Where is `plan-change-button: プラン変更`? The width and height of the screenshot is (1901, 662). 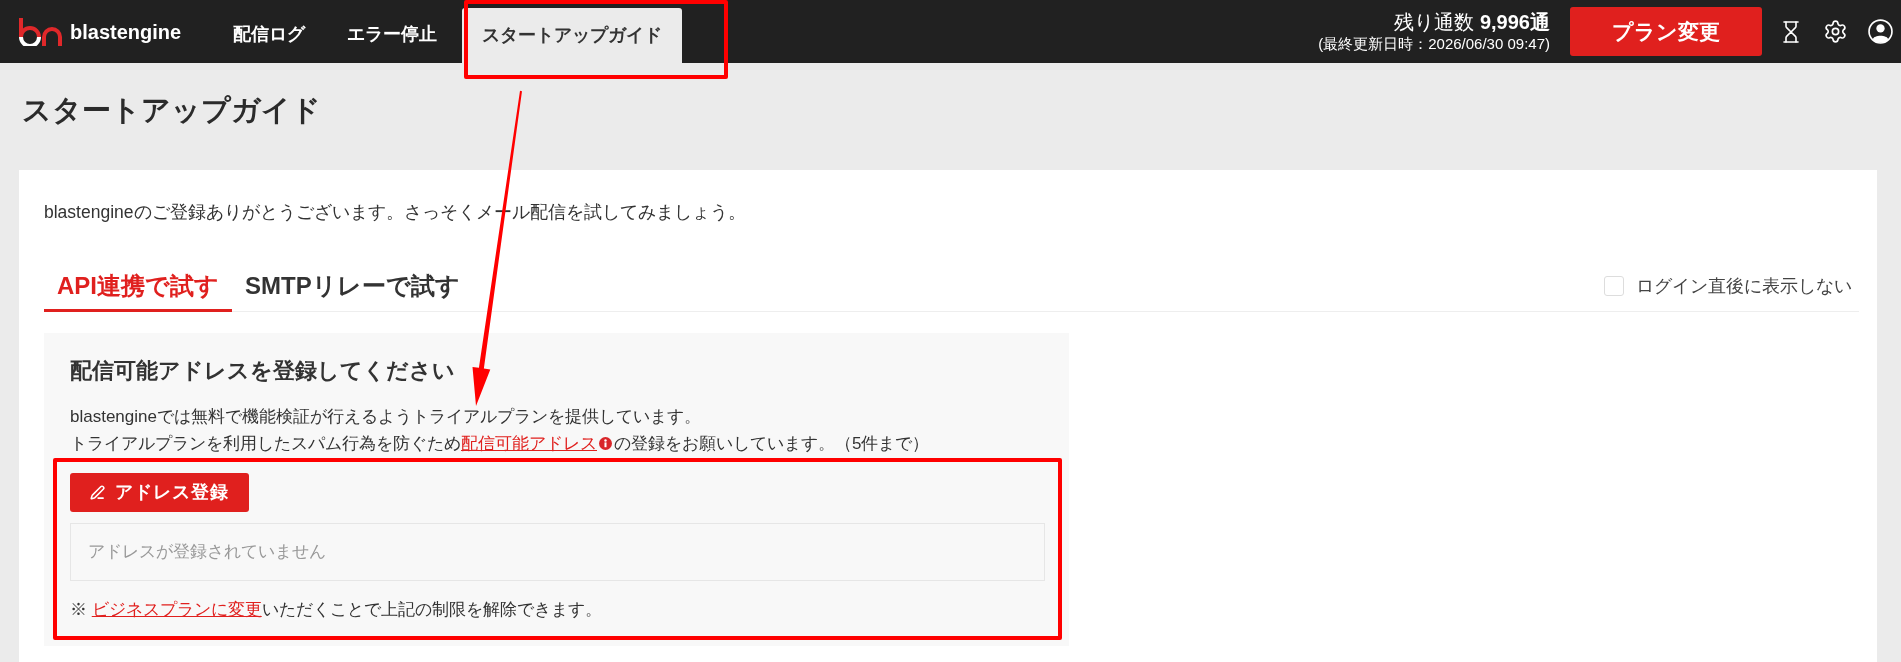
plan-change-button: プラン変更 is located at coordinates (1666, 31).